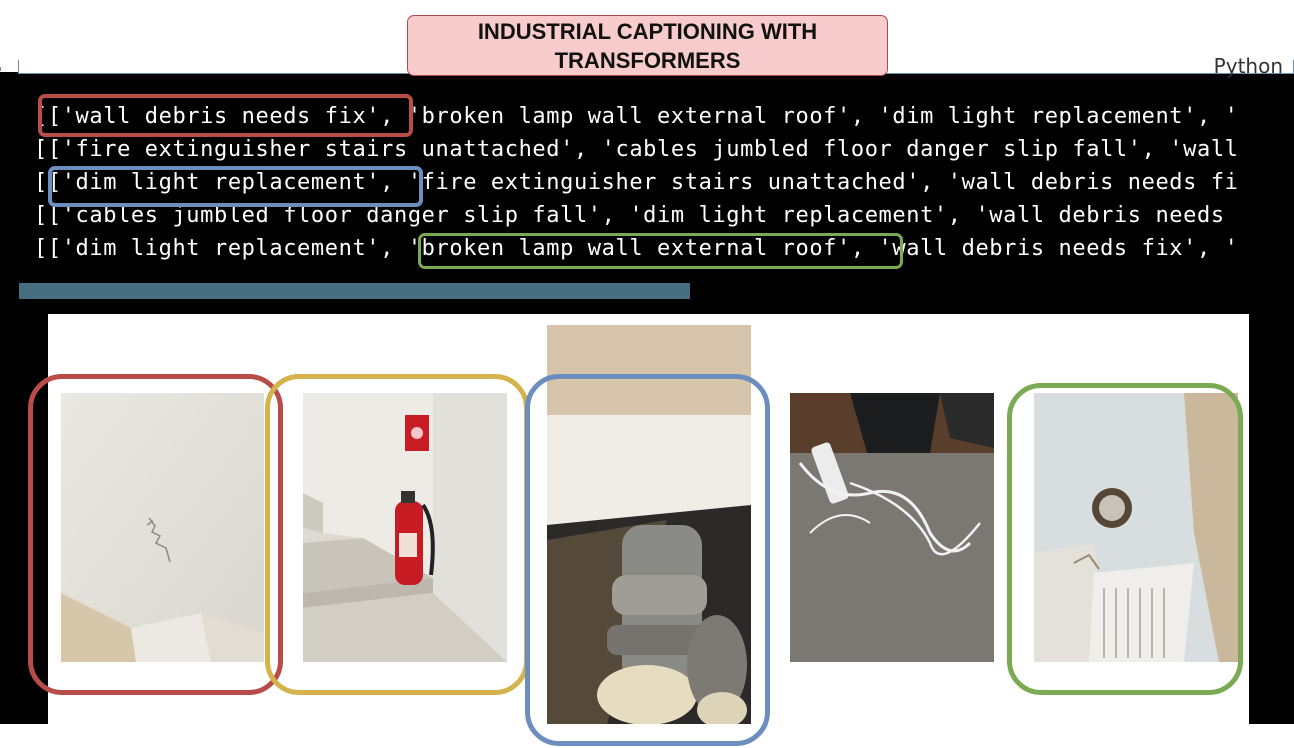 The width and height of the screenshot is (1294, 748). What do you see at coordinates (892, 527) in the screenshot?
I see `cables-floor-photo` at bounding box center [892, 527].